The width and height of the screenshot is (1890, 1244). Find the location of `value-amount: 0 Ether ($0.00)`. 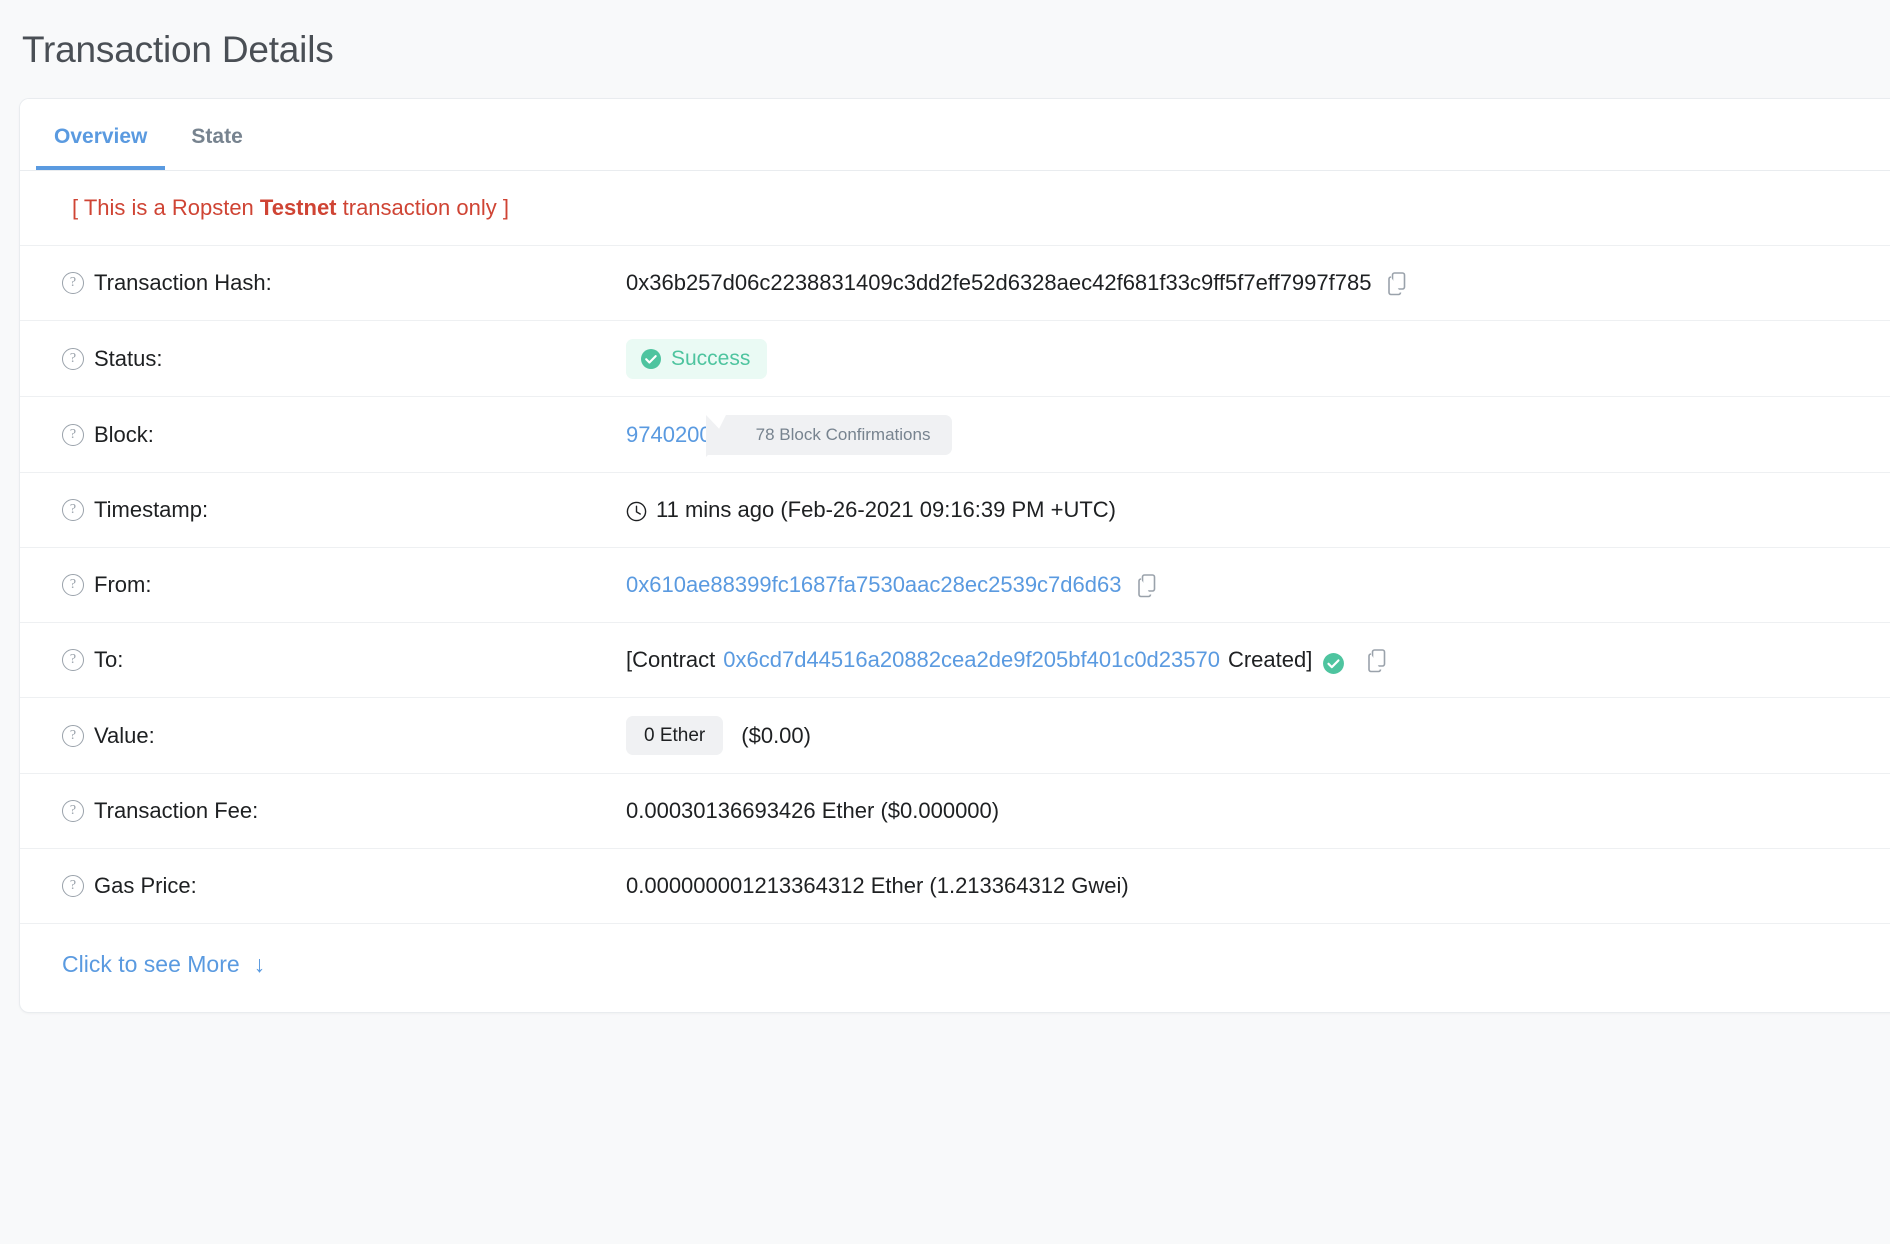

value-amount: 0 Ether ($0.00) is located at coordinates (1258, 736).